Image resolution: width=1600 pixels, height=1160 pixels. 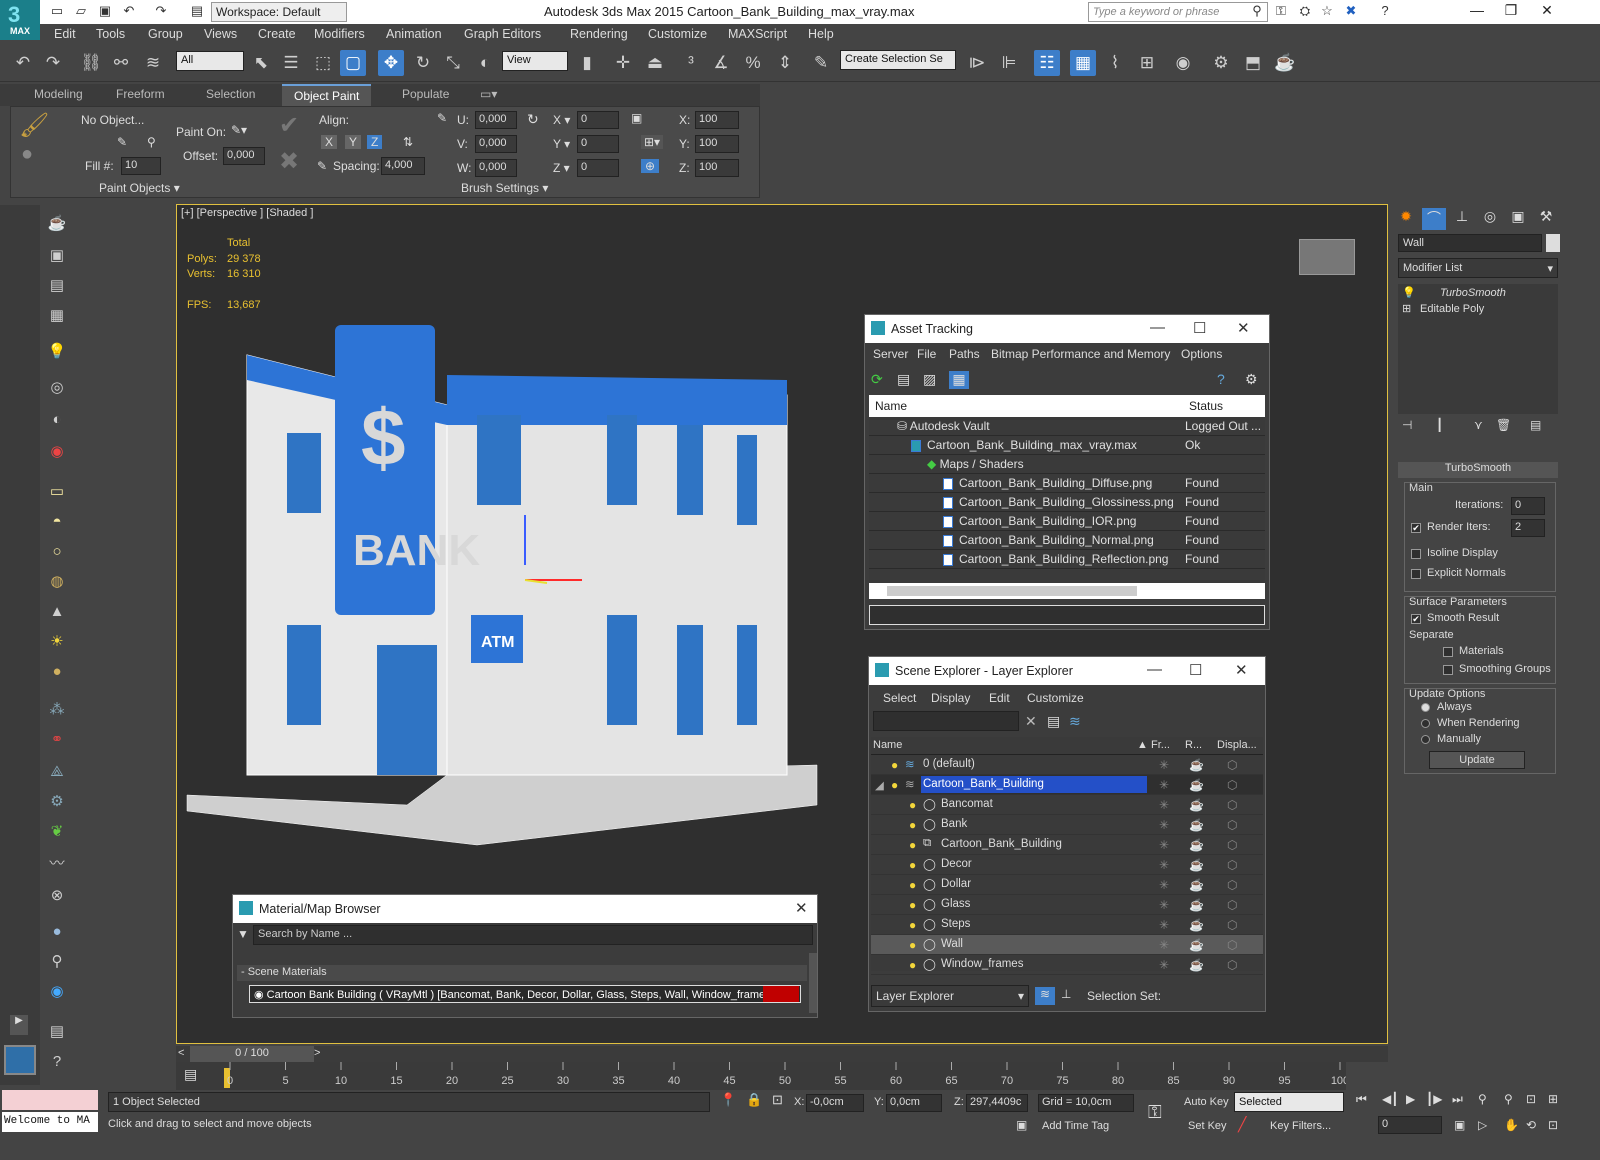 What do you see at coordinates (57, 642) in the screenshot?
I see `sun-icon: ☀` at bounding box center [57, 642].